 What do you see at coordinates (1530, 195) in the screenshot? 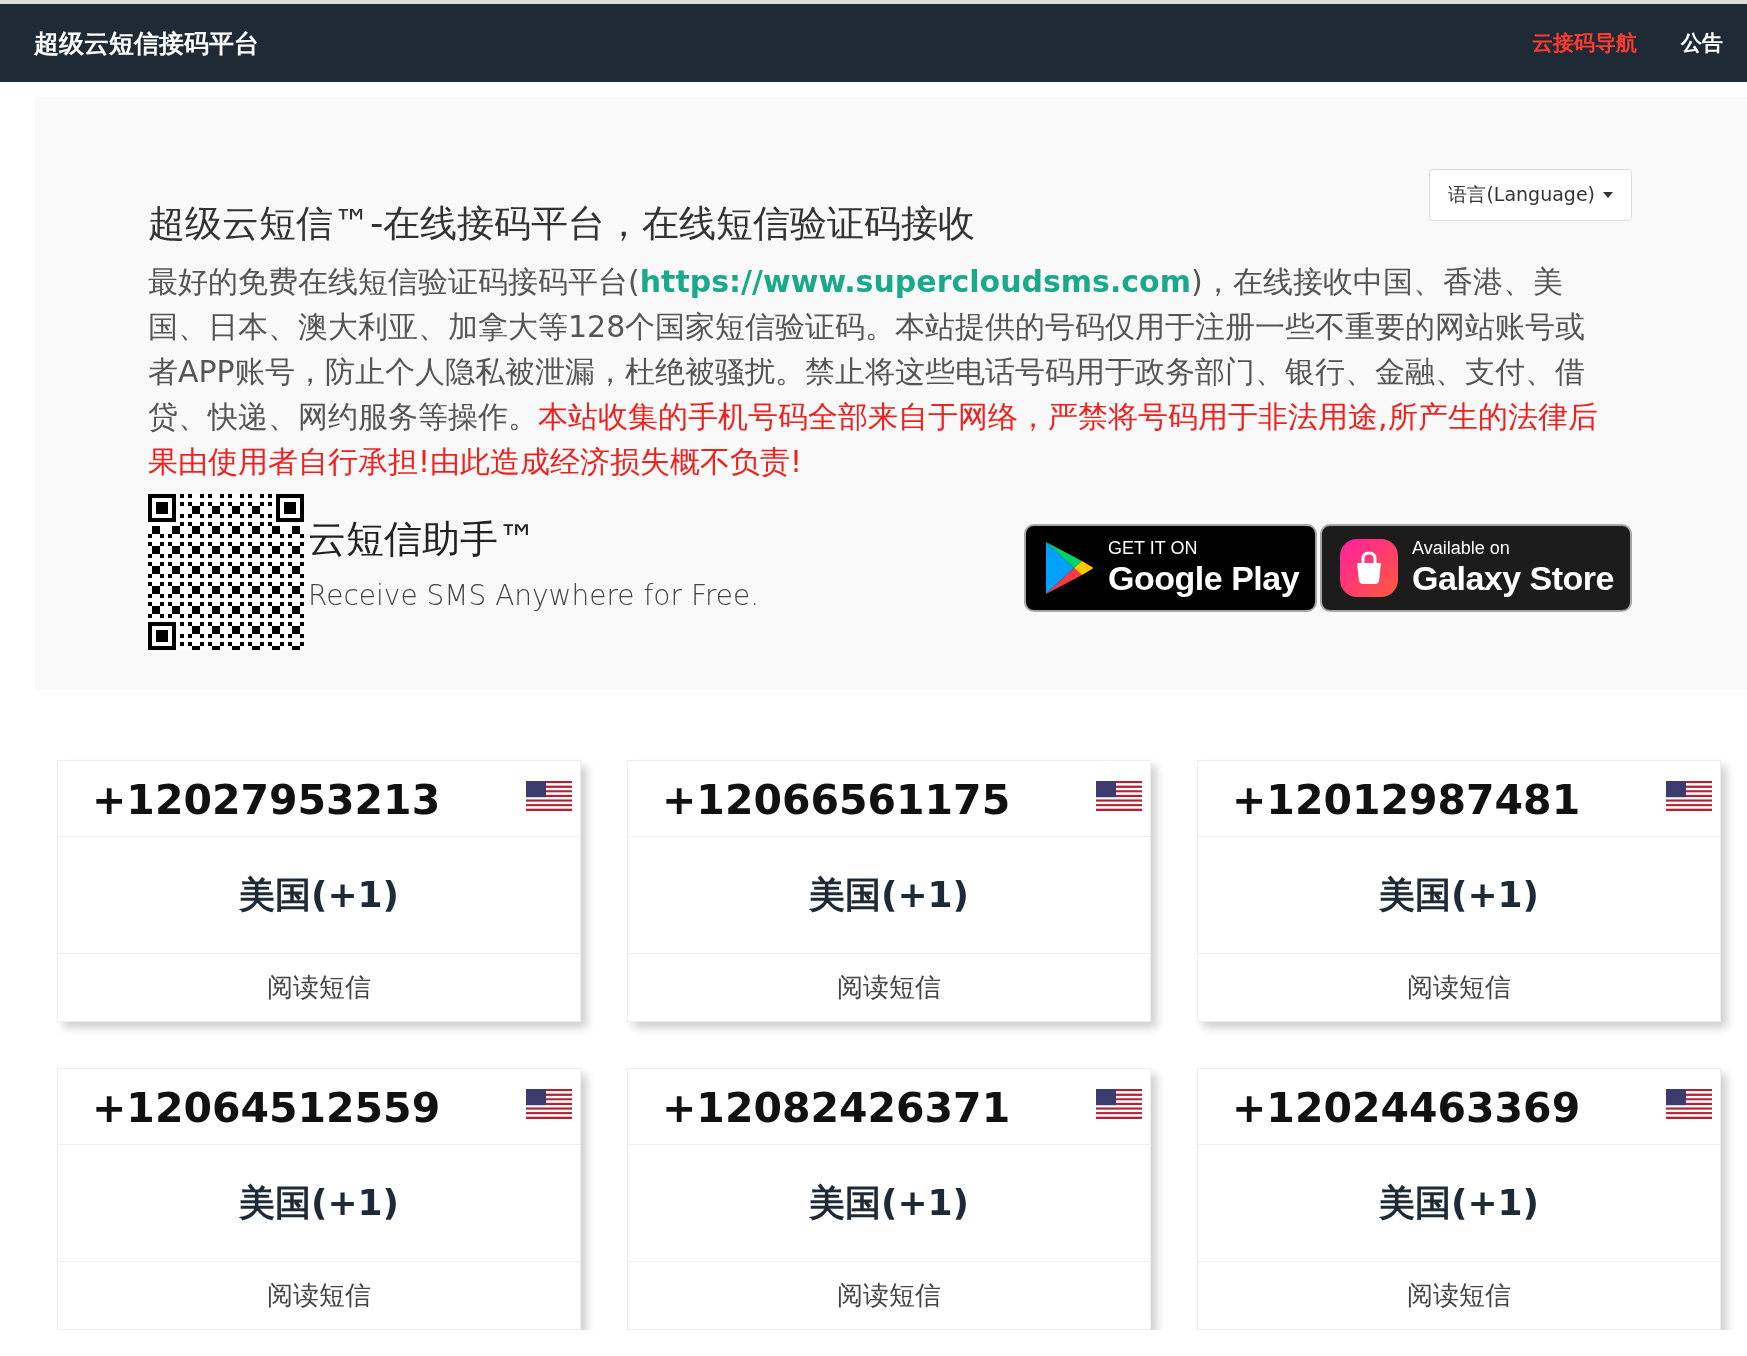
I see `language-dropdown: 语言(Language)` at bounding box center [1530, 195].